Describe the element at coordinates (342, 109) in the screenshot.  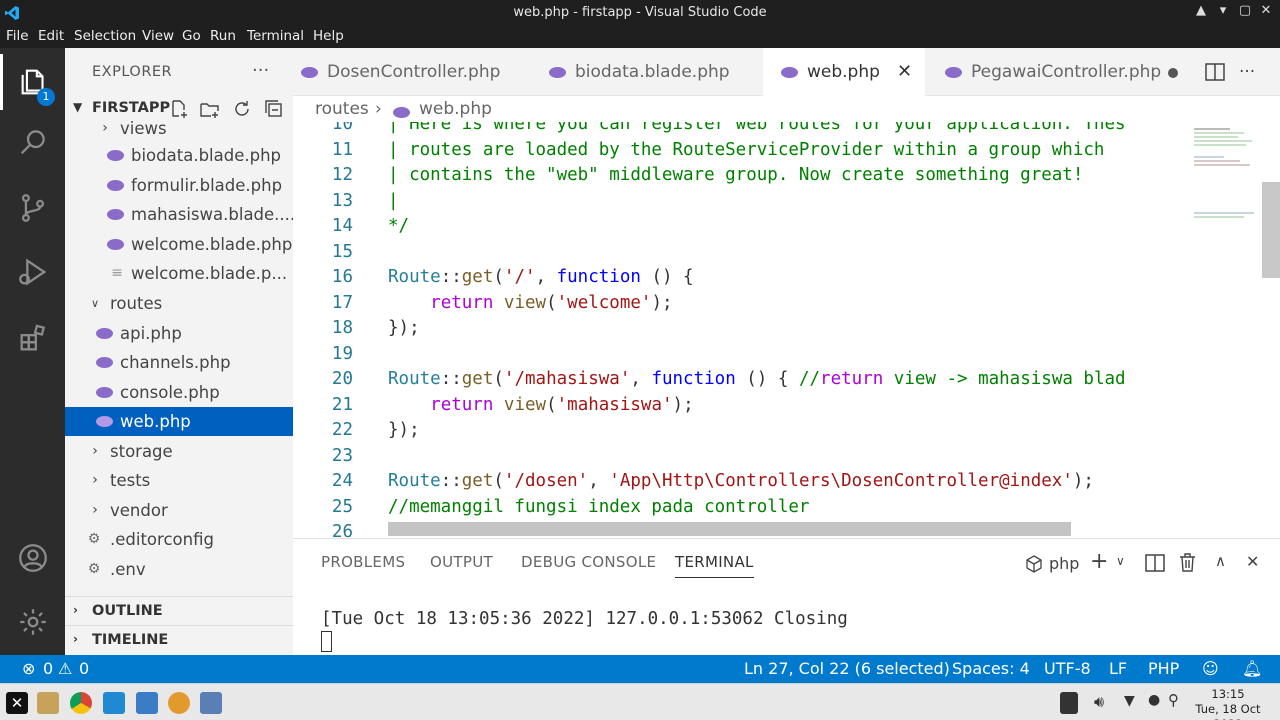
I see `breadcrumb-folder: routes` at that location.